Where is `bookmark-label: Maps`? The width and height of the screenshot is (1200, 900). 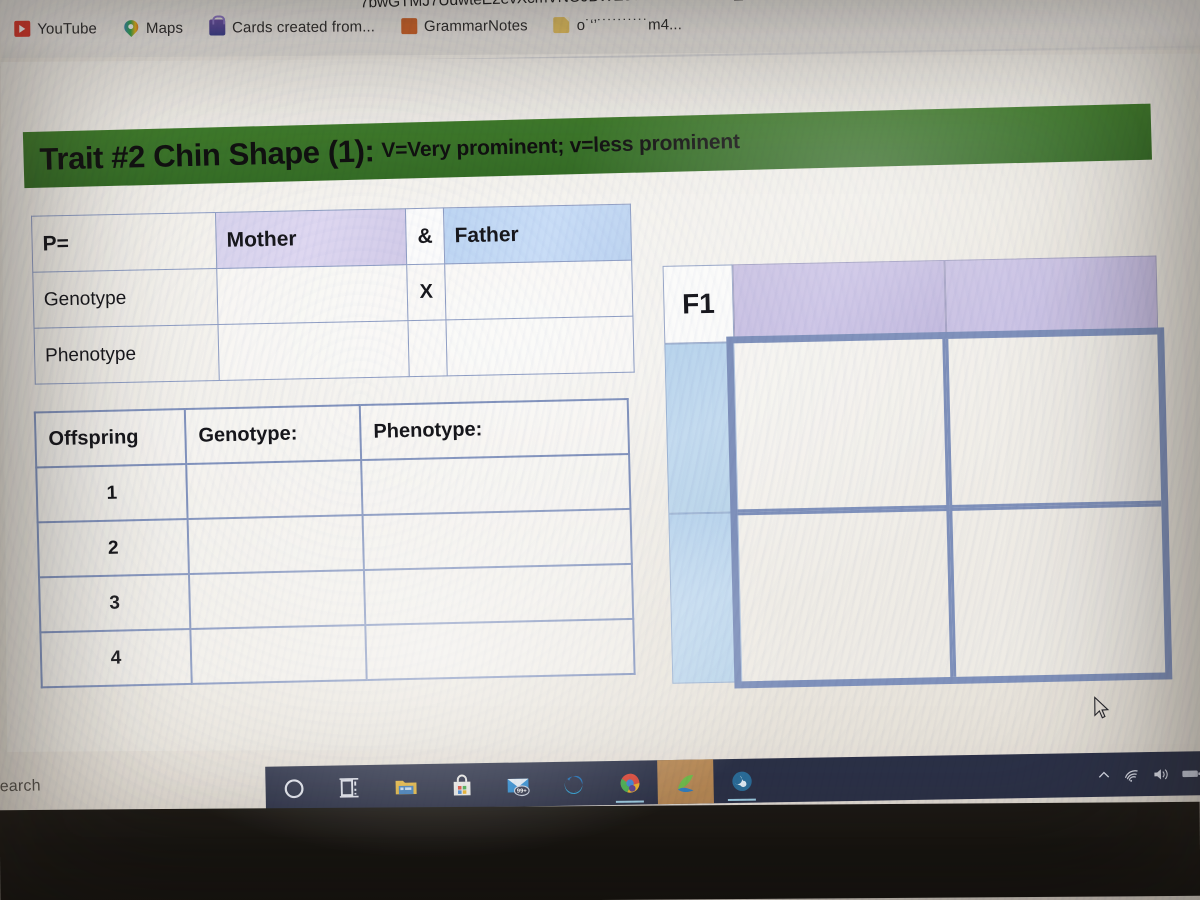
bookmark-label: Maps is located at coordinates (164, 28).